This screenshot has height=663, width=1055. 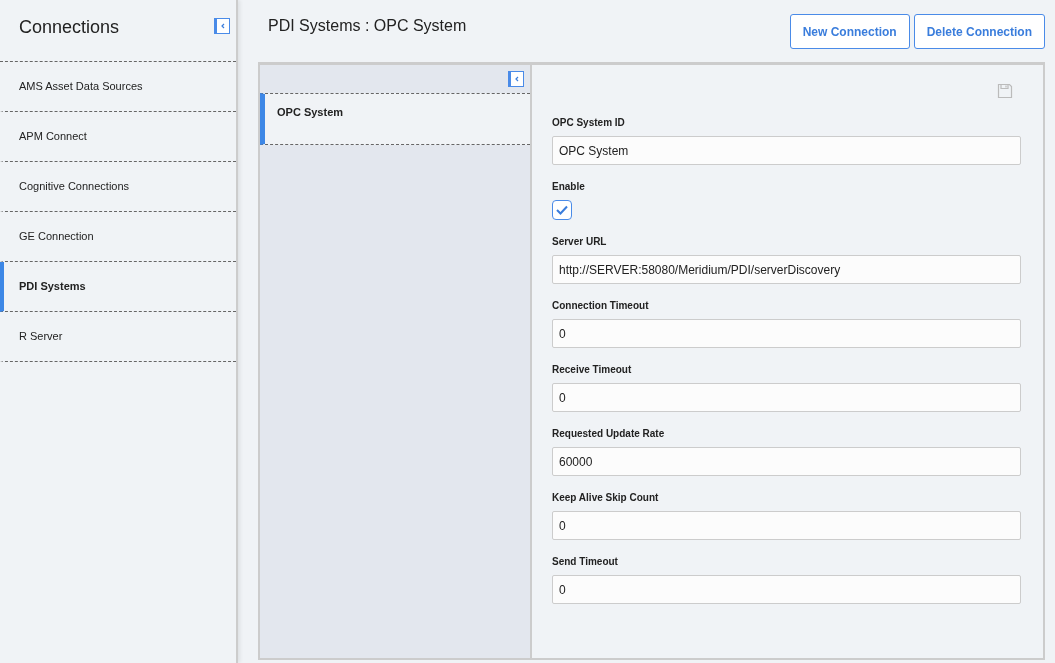 What do you see at coordinates (589, 123) in the screenshot?
I see `field-label: OPC System ID` at bounding box center [589, 123].